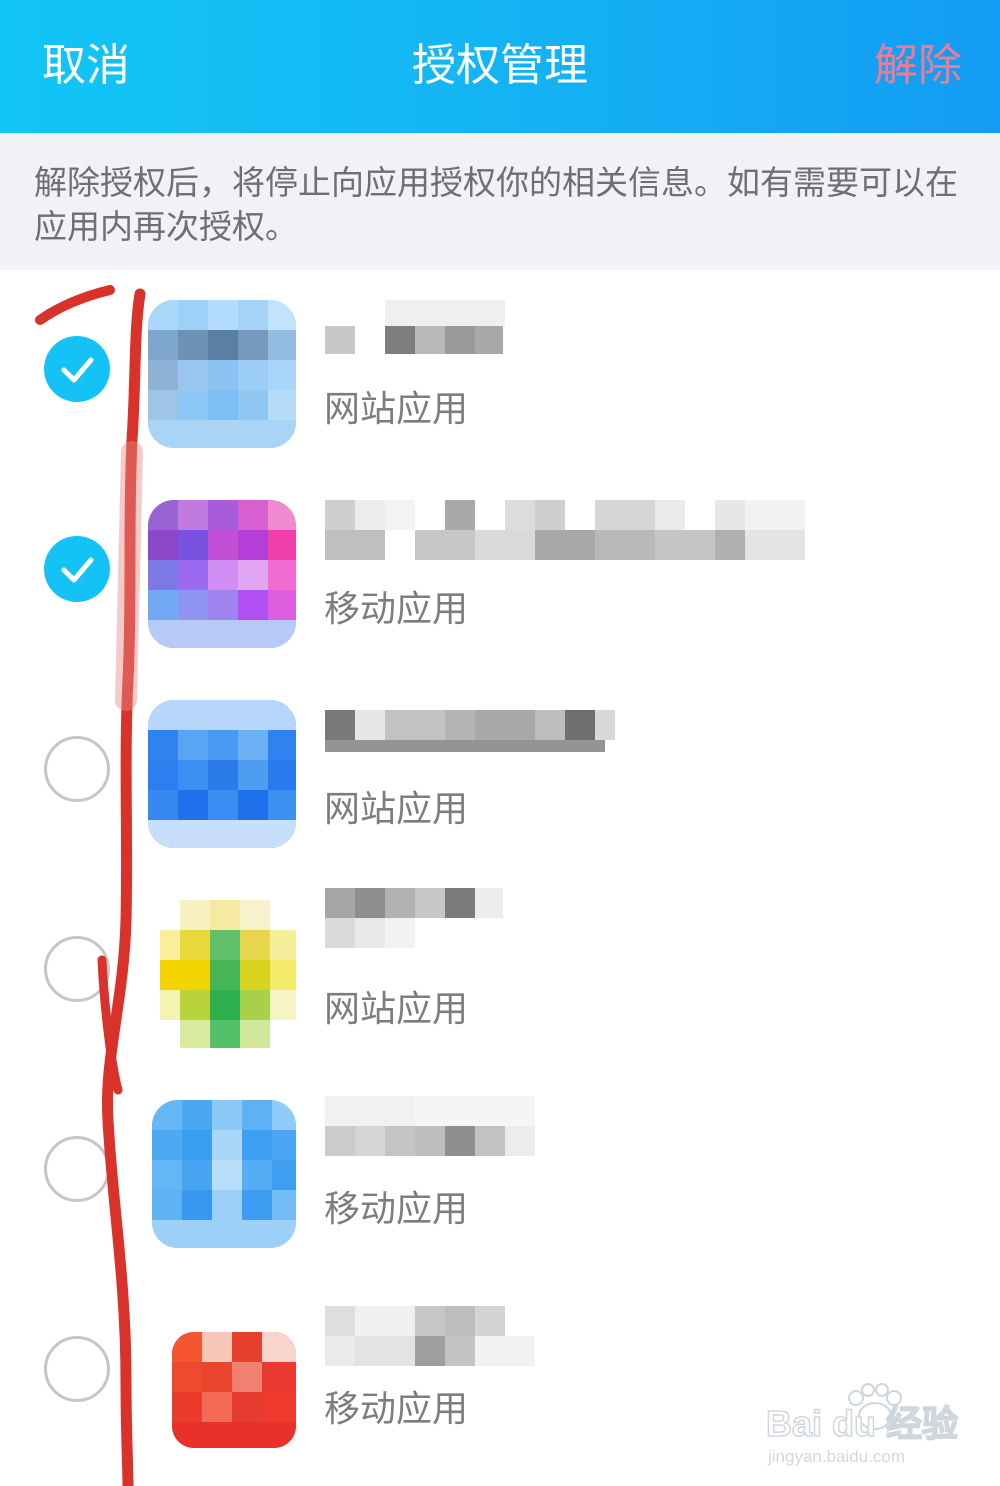  Describe the element at coordinates (918, 66) in the screenshot. I see `revoke-button: 解除` at that location.